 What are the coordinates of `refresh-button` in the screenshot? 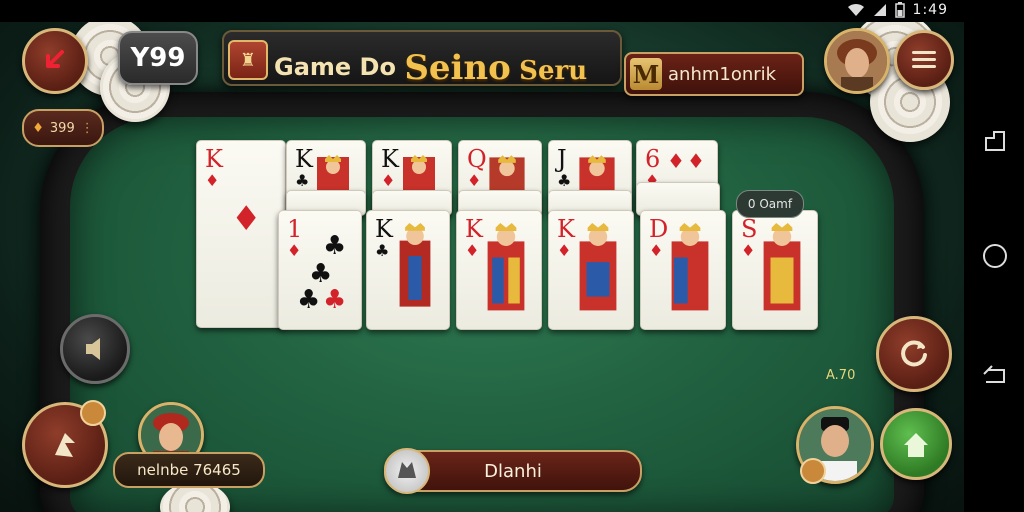 It's located at (914, 354).